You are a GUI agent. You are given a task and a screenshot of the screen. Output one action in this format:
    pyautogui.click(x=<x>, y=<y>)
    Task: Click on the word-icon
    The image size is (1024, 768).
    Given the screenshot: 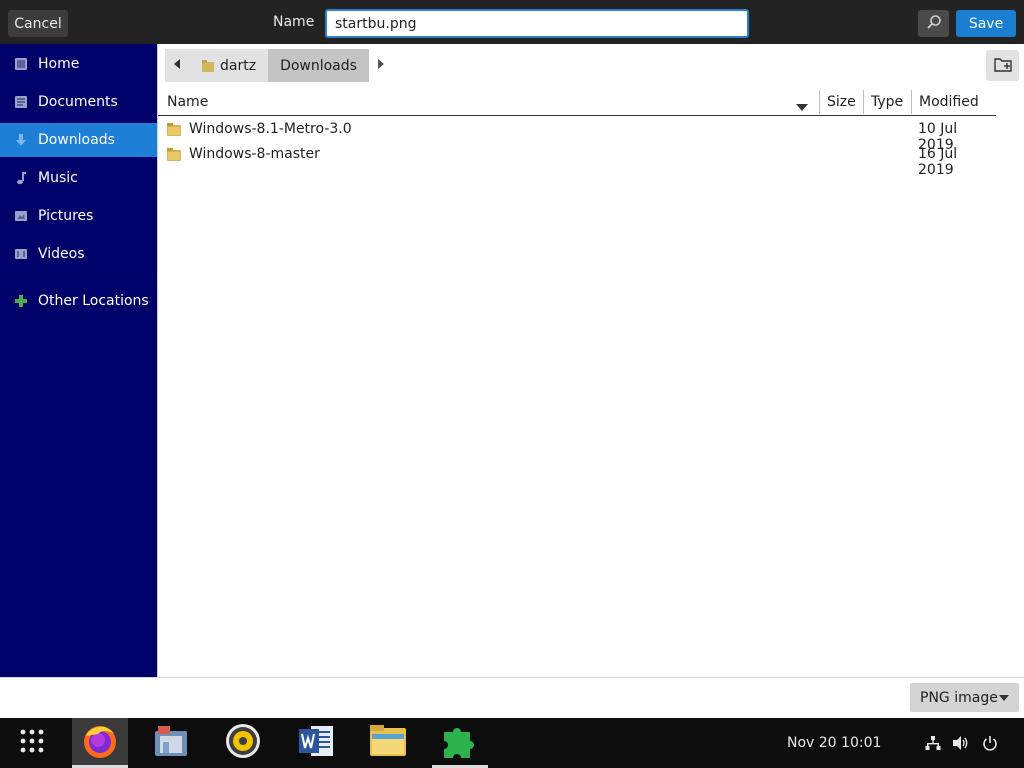 What is the action you would take?
    pyautogui.click(x=316, y=743)
    